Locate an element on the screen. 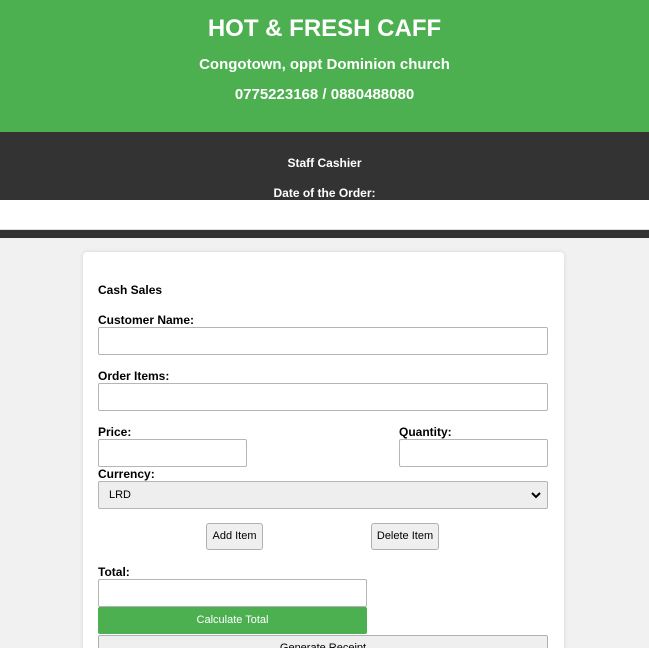 This screenshot has height=648, width=649. currency-selected-value: LRD is located at coordinates (120, 495).